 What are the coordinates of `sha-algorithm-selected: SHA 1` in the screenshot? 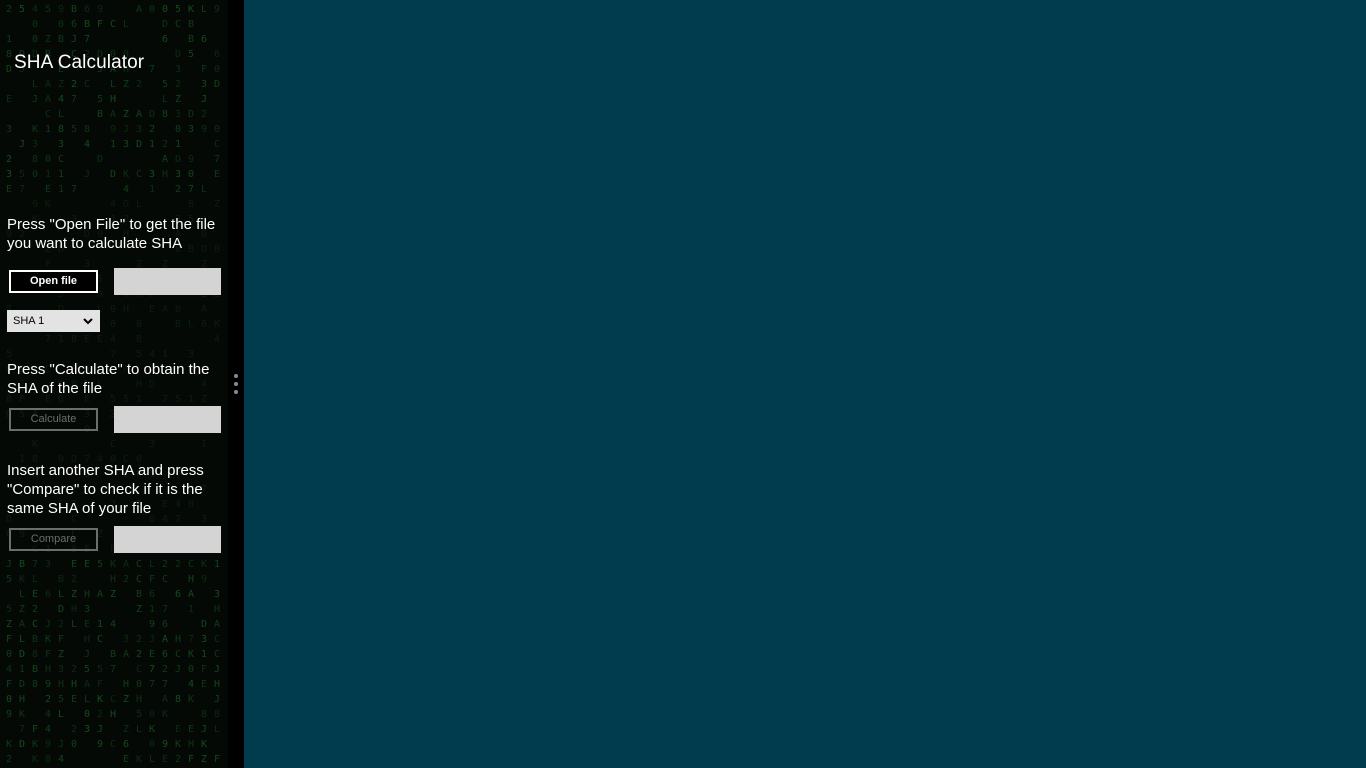 It's located at (29, 321).